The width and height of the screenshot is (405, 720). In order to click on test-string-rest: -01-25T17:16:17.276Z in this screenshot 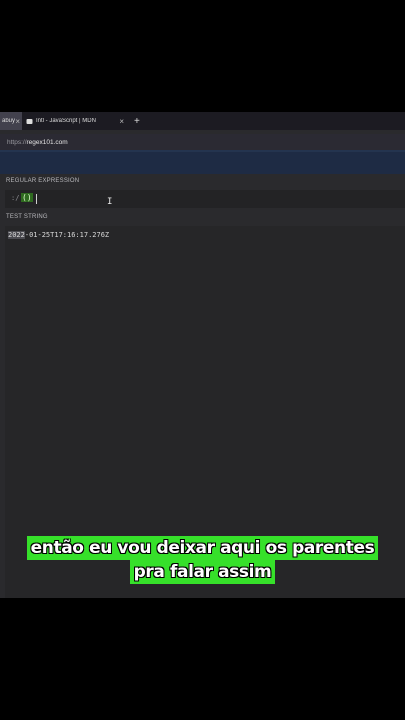, I will do `click(67, 235)`.